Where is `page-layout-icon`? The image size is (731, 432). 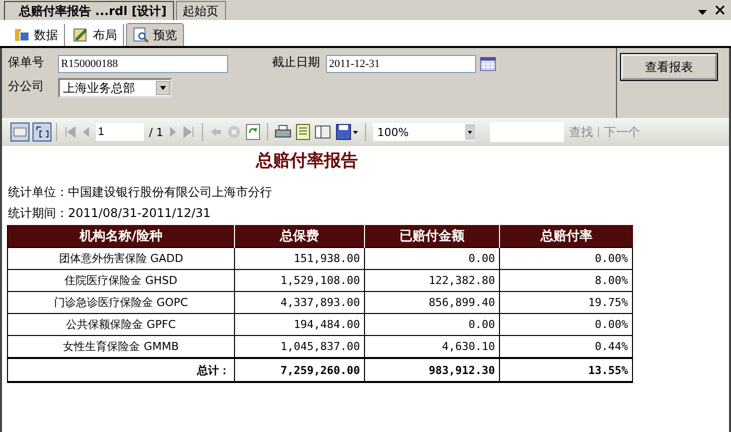 page-layout-icon is located at coordinates (303, 132).